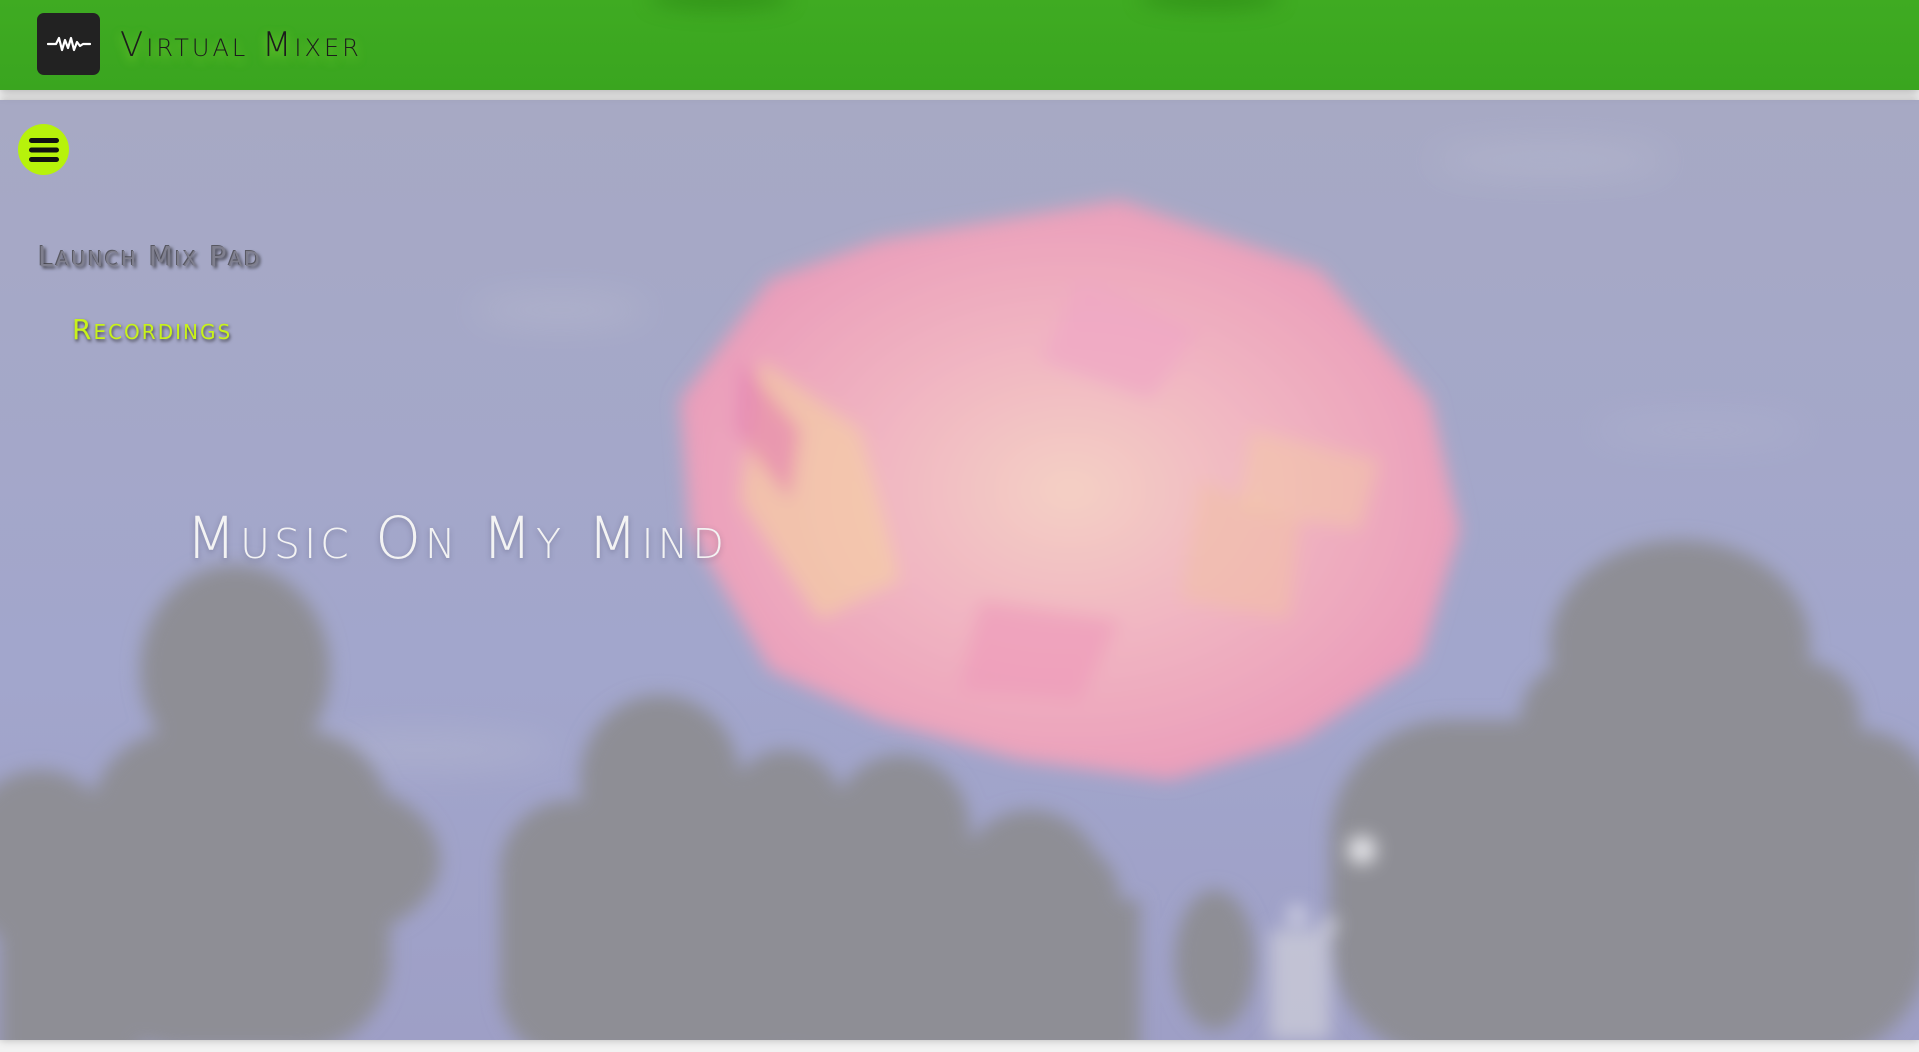  I want to click on top-bar: Virtual Mixer, so click(959, 45).